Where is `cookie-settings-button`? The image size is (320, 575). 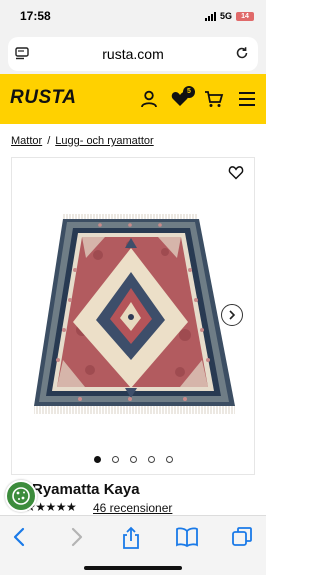 cookie-settings-button is located at coordinates (21, 496).